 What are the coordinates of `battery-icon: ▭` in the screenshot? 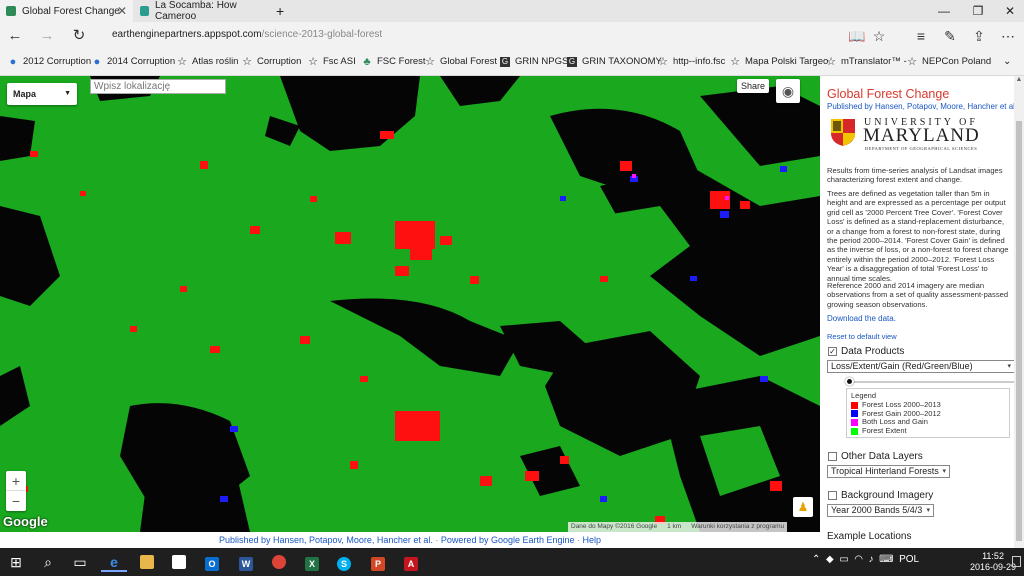 It's located at (843, 559).